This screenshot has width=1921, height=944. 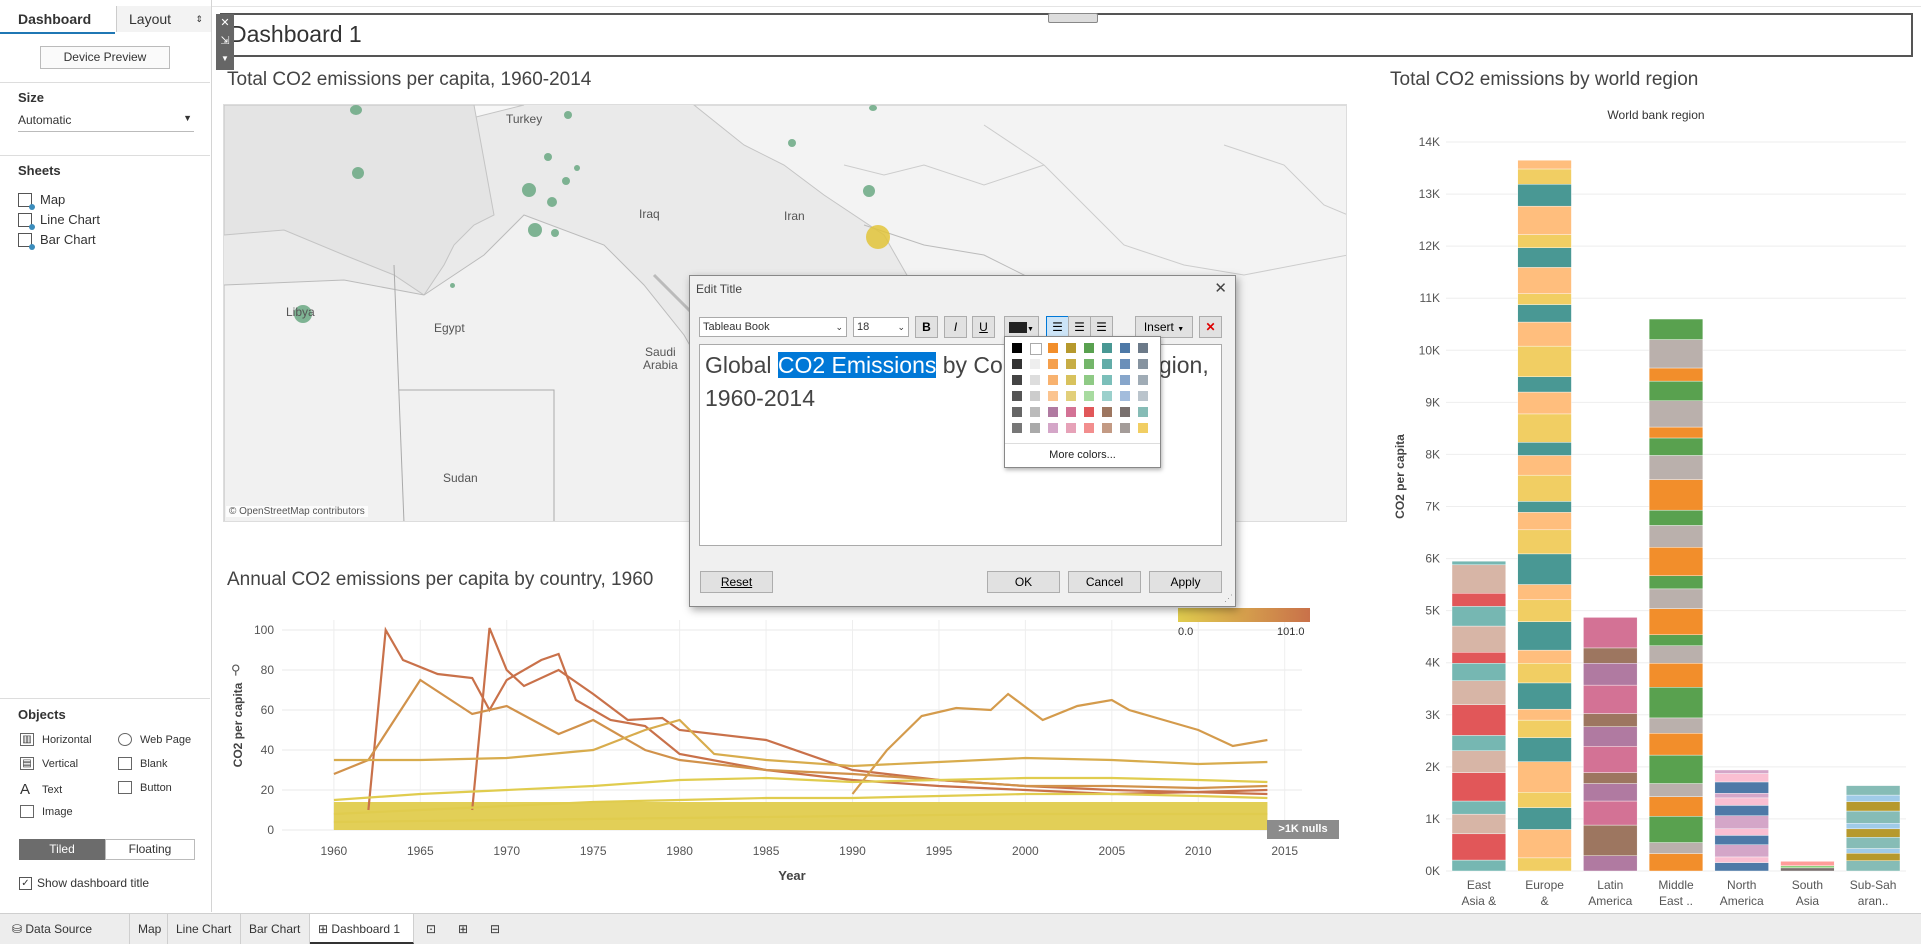 What do you see at coordinates (154, 739) in the screenshot?
I see `object-web-page: Web Page` at bounding box center [154, 739].